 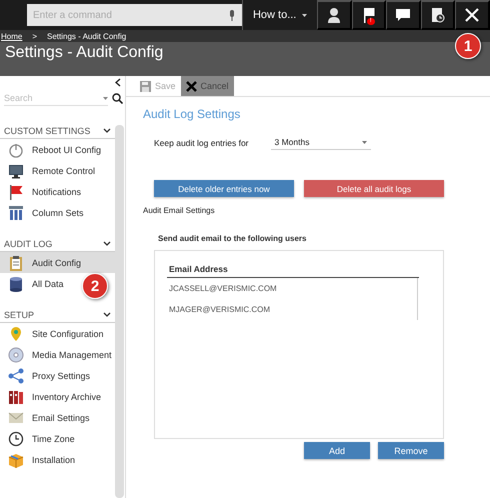 I want to click on section-heading: Audit Log Settings, so click(x=192, y=114).